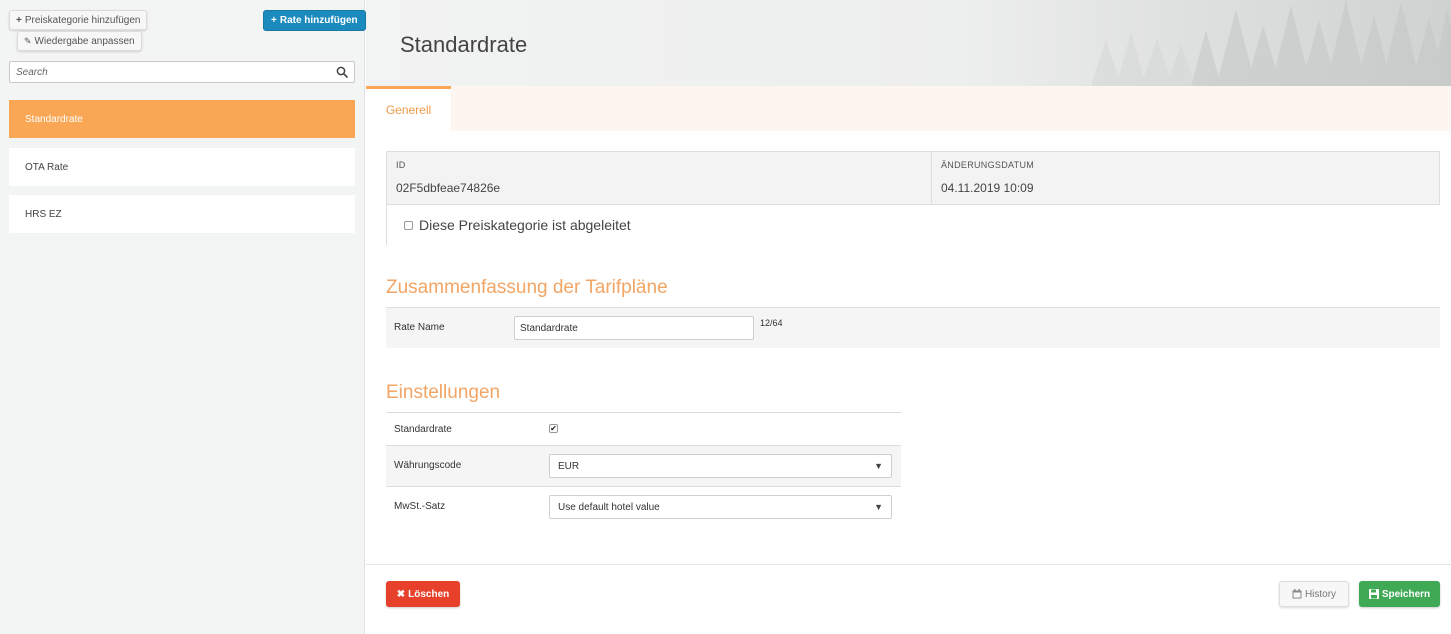 The image size is (1451, 634). Describe the element at coordinates (1297, 594) in the screenshot. I see `calendar-icon` at that location.